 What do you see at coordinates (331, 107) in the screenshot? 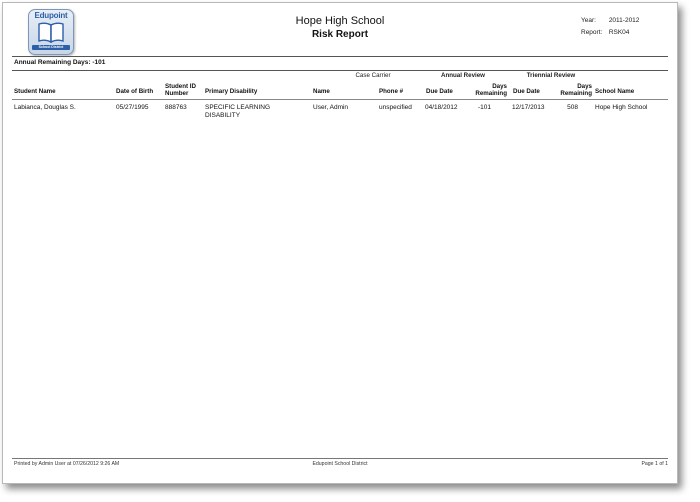
I see `row-carrier-name: User, Admin` at bounding box center [331, 107].